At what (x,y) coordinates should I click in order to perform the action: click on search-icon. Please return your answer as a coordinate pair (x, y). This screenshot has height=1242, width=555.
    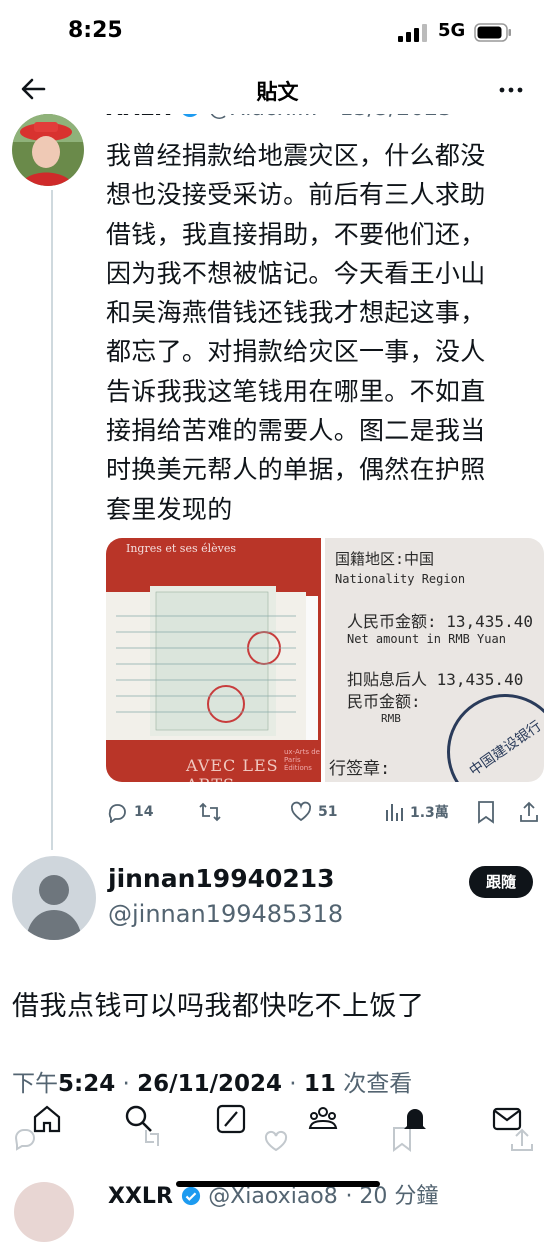
    Looking at the image, I should click on (139, 1119).